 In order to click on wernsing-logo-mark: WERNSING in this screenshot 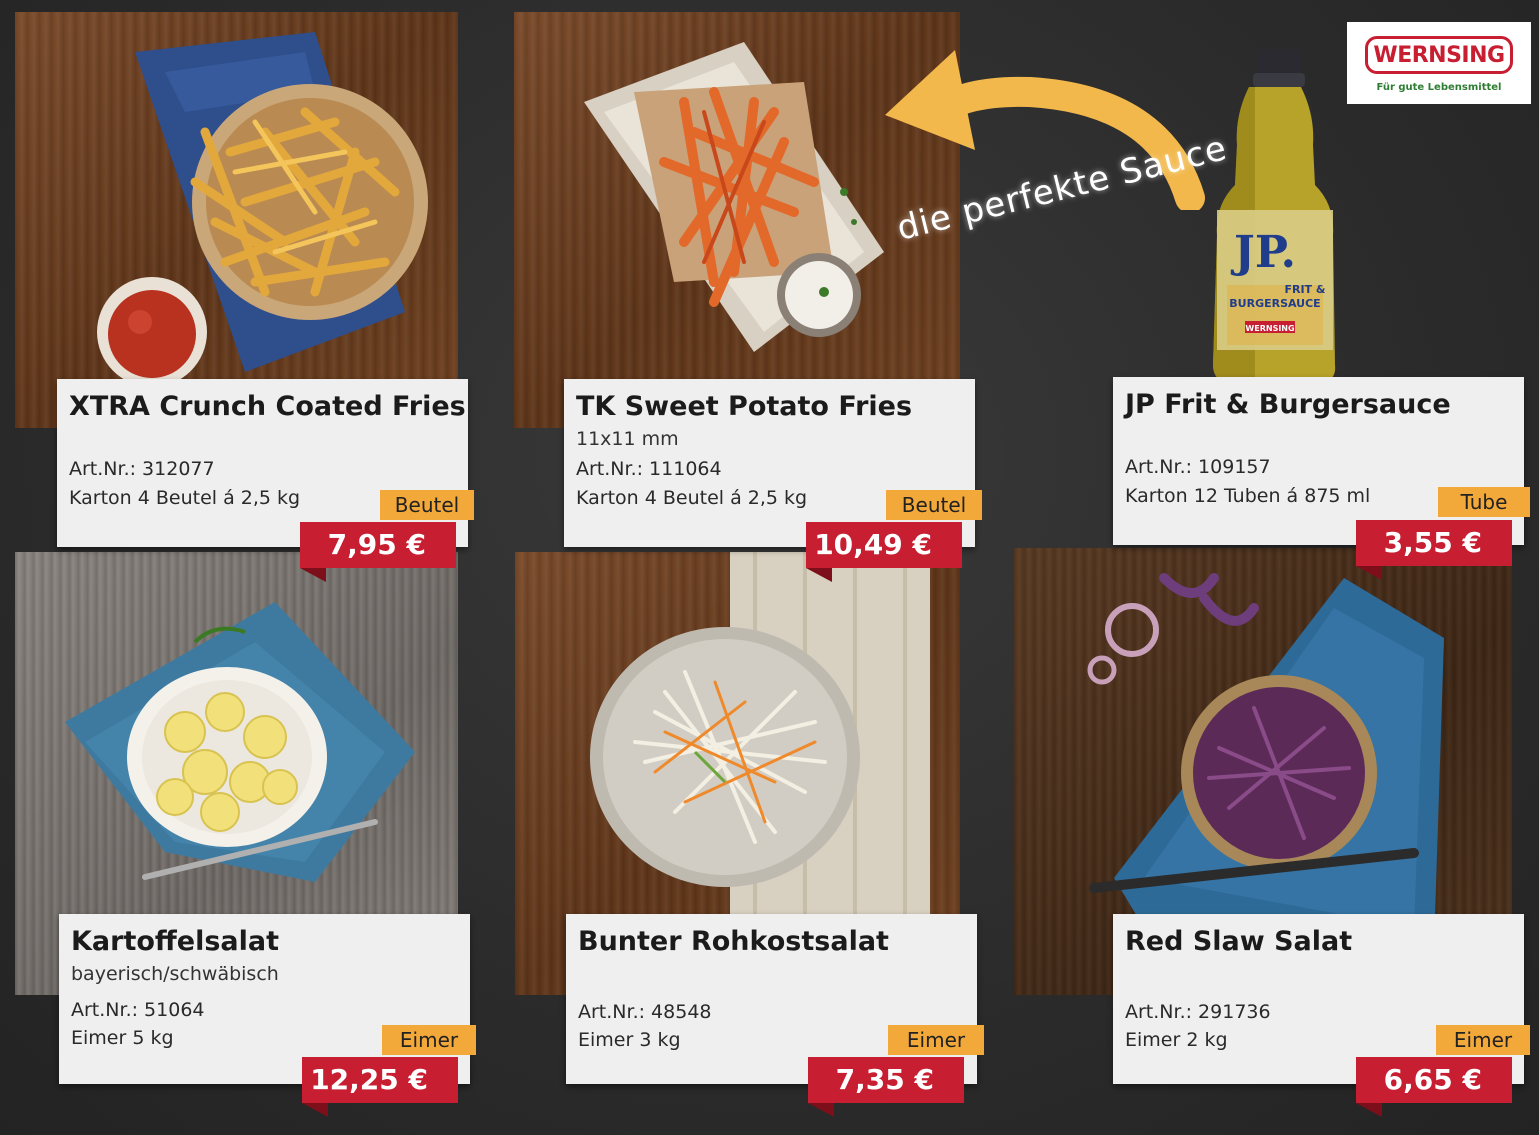, I will do `click(1439, 55)`.